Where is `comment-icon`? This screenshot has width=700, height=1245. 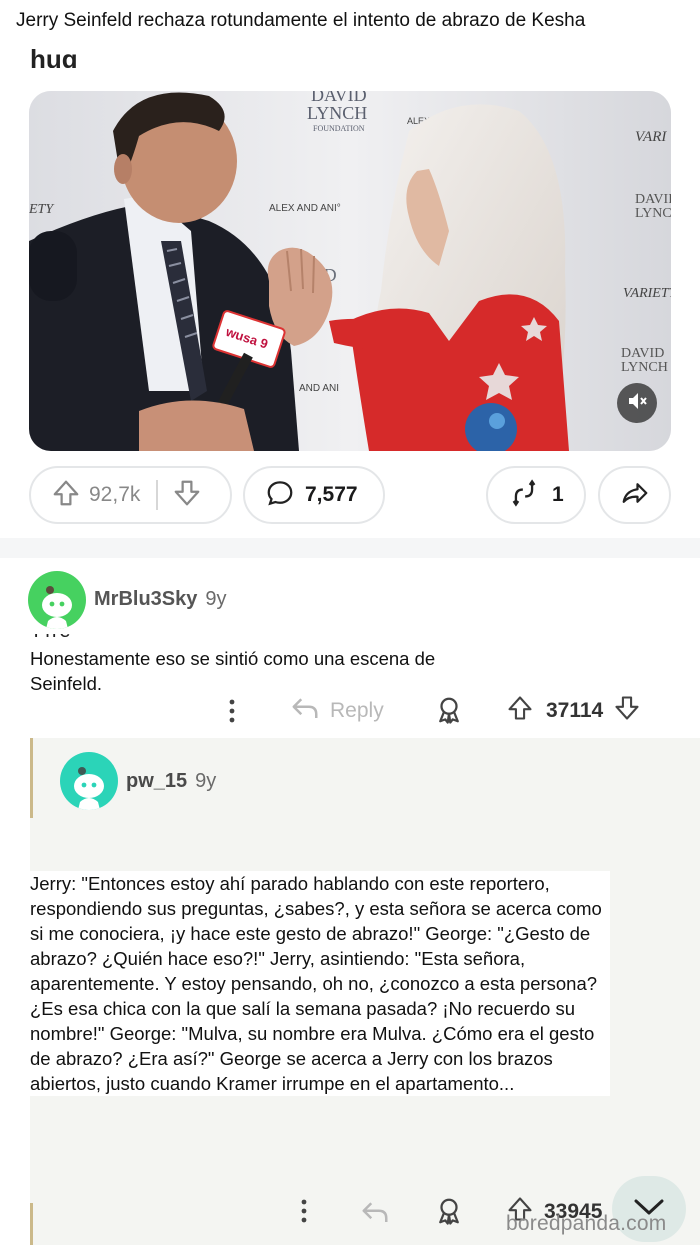 comment-icon is located at coordinates (280, 495).